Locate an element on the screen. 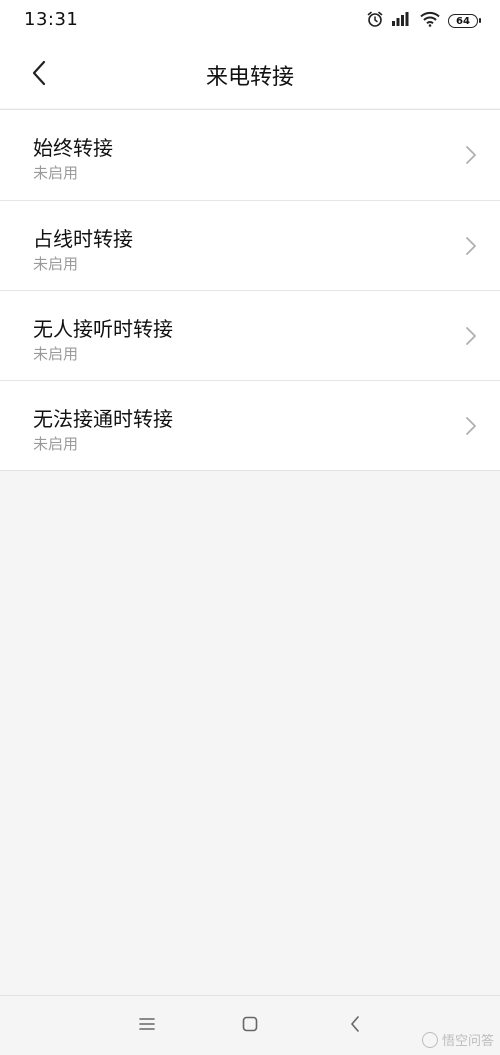 Image resolution: width=500 pixels, height=1055 pixels. home-square-icon is located at coordinates (250, 1026).